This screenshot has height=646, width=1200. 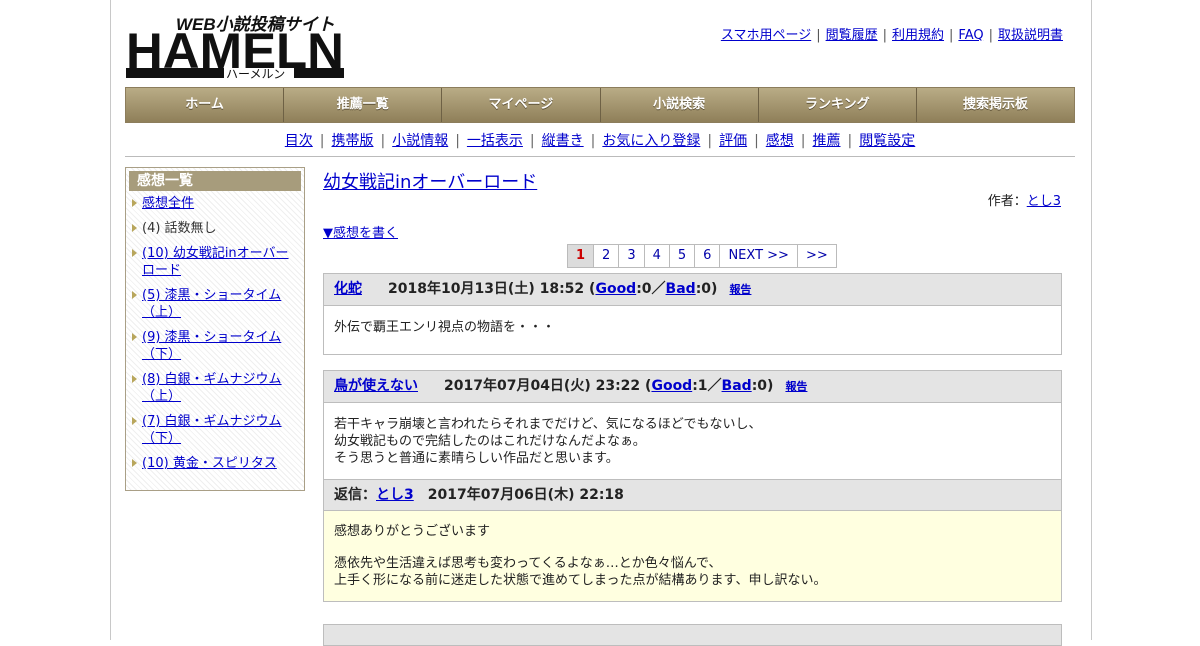 I want to click on nav-search-board: 捜索掲示板, so click(x=995, y=105).